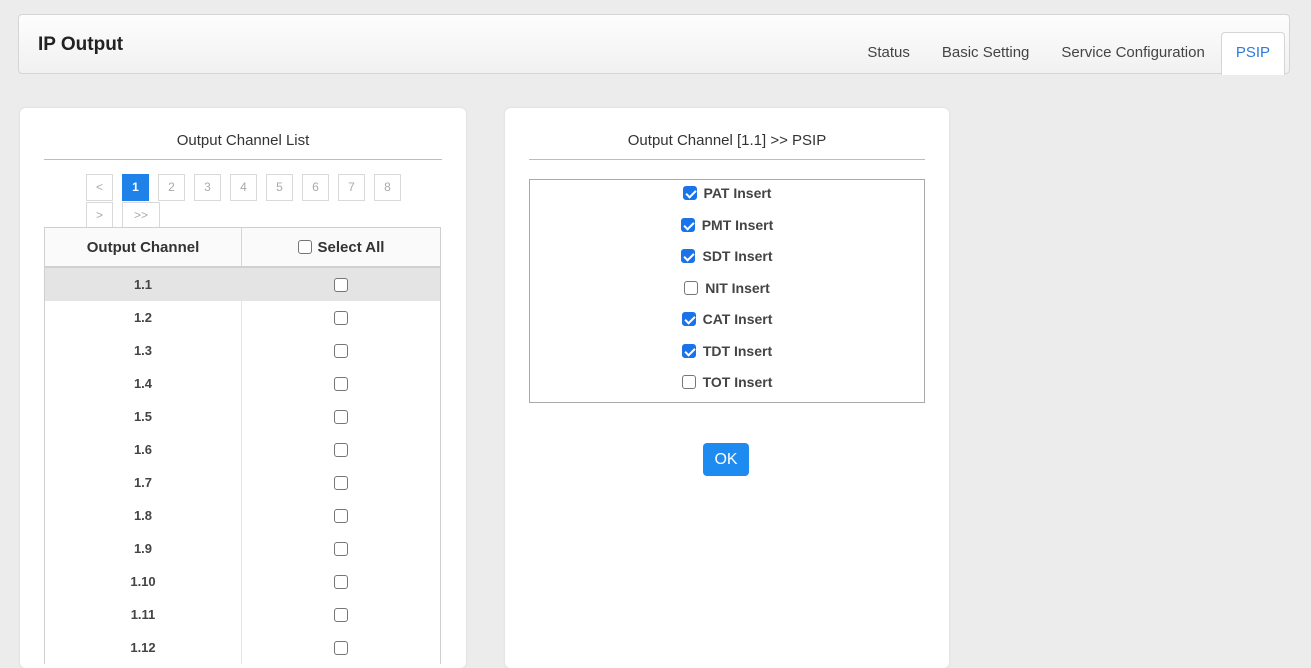 The image size is (1311, 668). I want to click on table-row: 1.12, so click(242, 647).